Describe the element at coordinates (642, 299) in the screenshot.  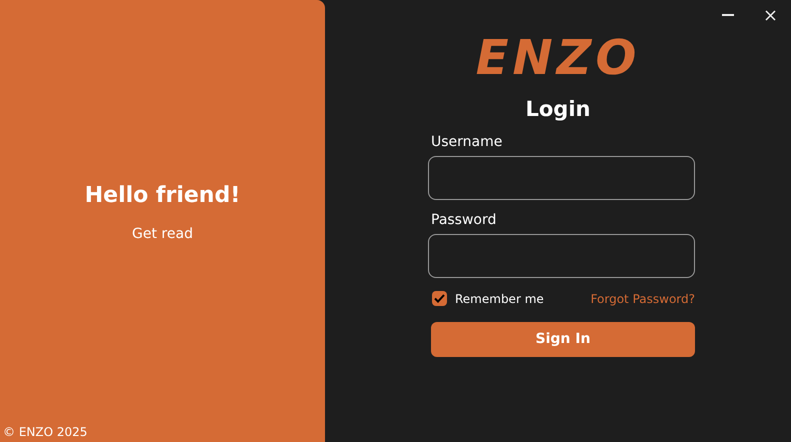
I see `forgot-password-link: Forgot Password?` at that location.